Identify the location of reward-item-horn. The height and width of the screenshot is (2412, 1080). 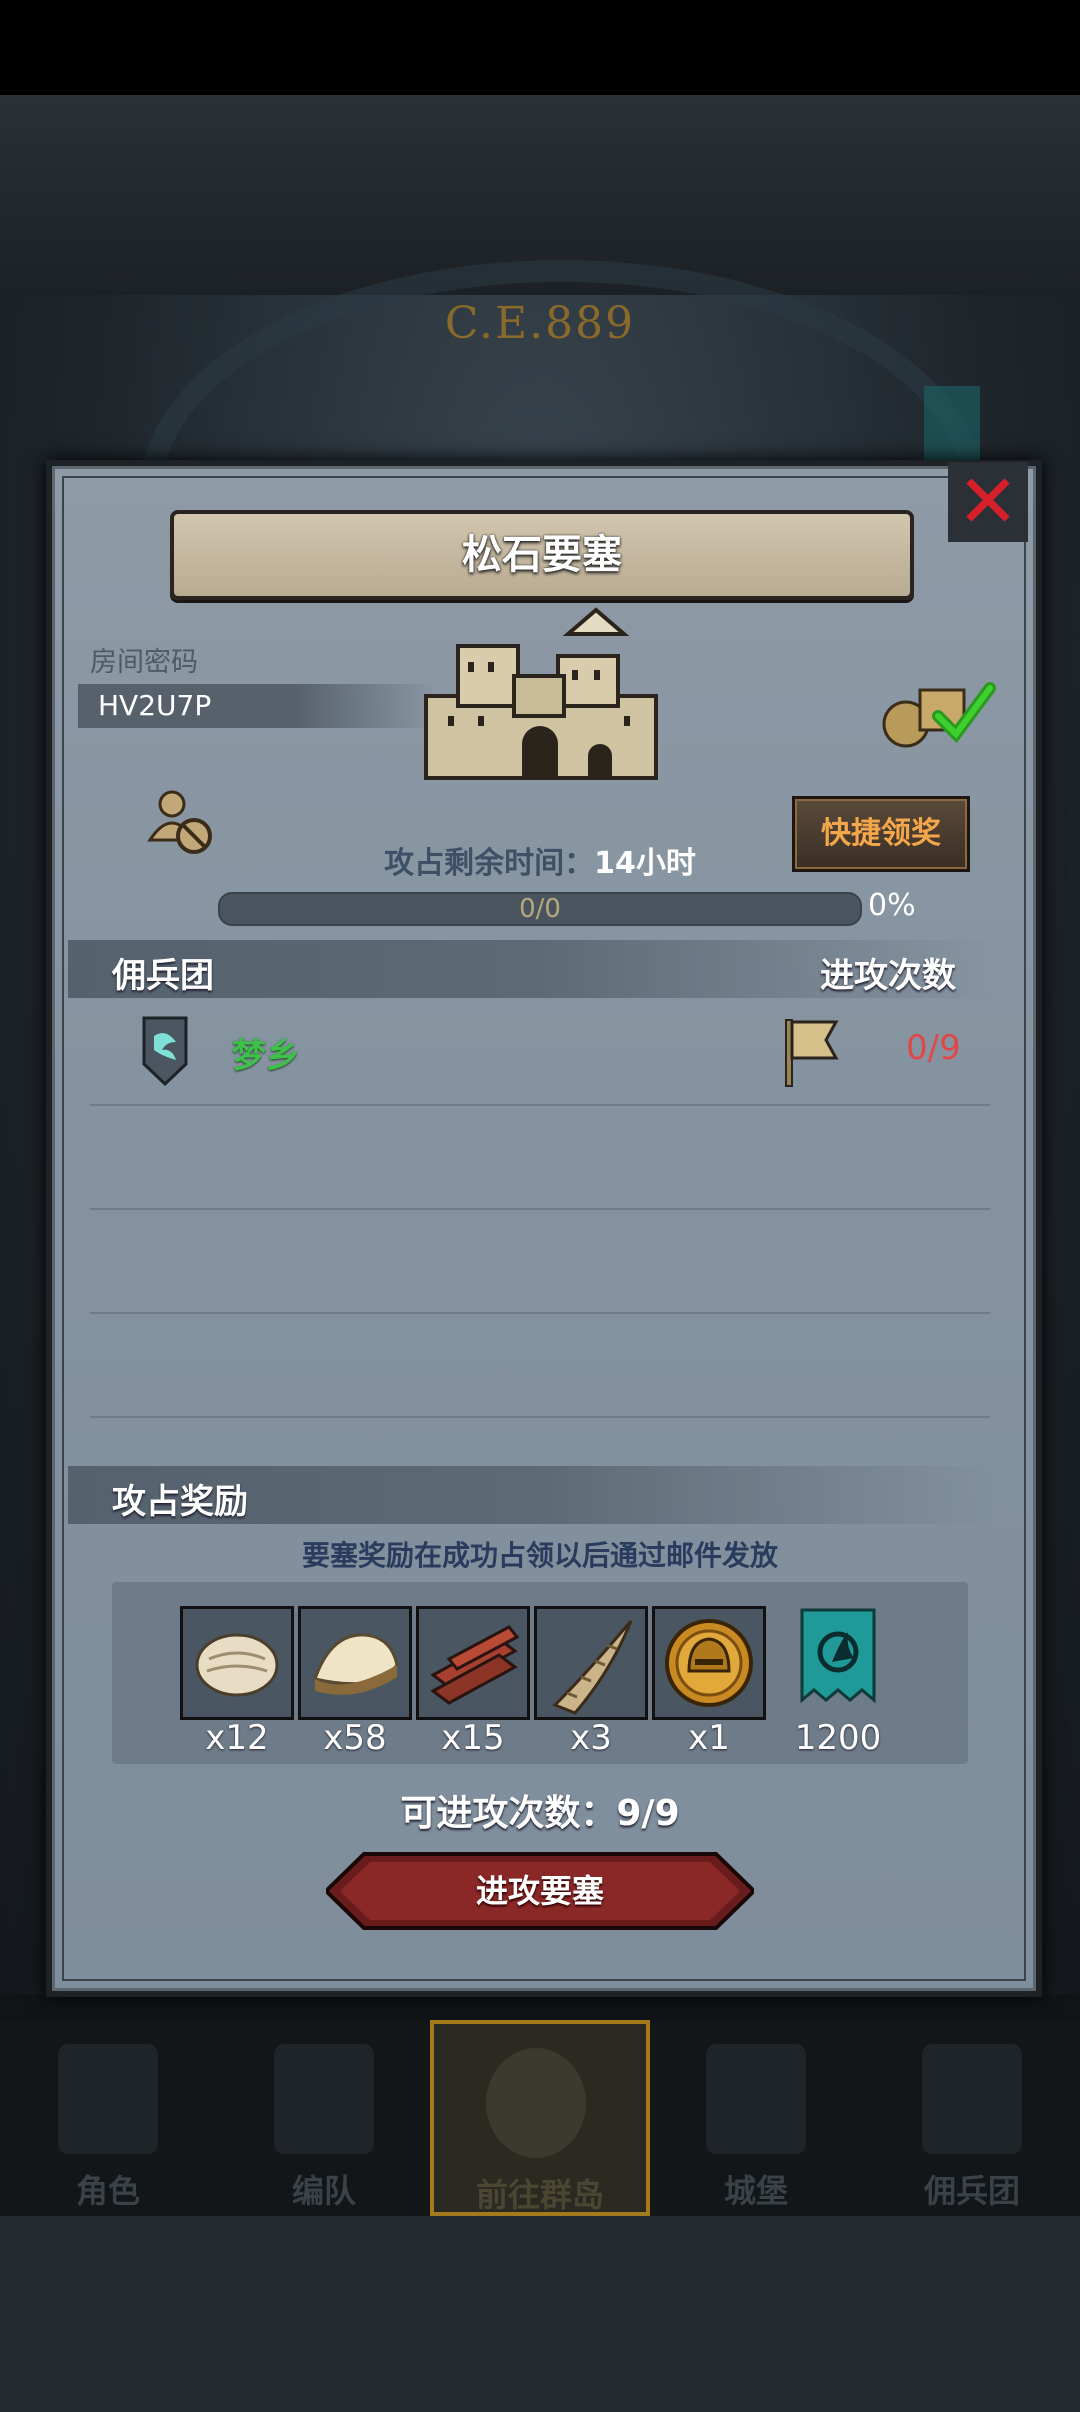
(591, 1663).